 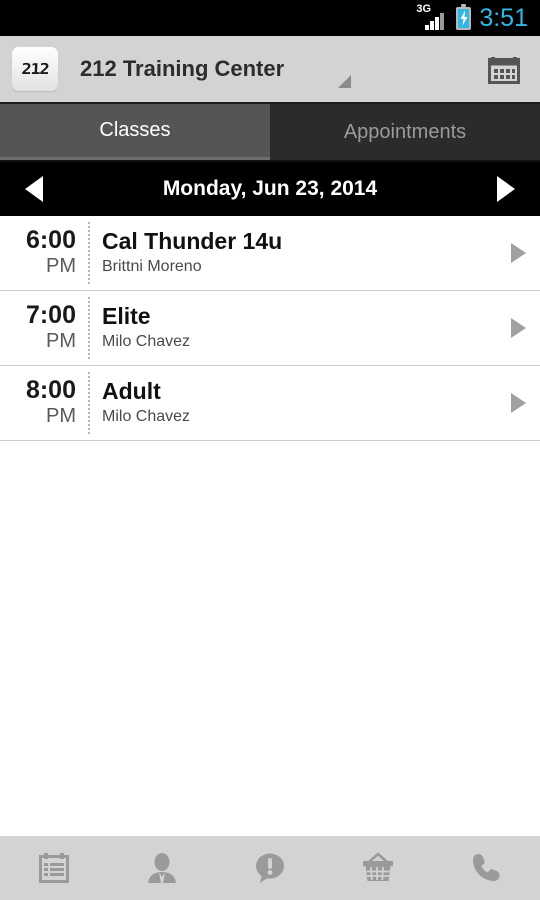 I want to click on store-basket-icon, so click(x=378, y=866).